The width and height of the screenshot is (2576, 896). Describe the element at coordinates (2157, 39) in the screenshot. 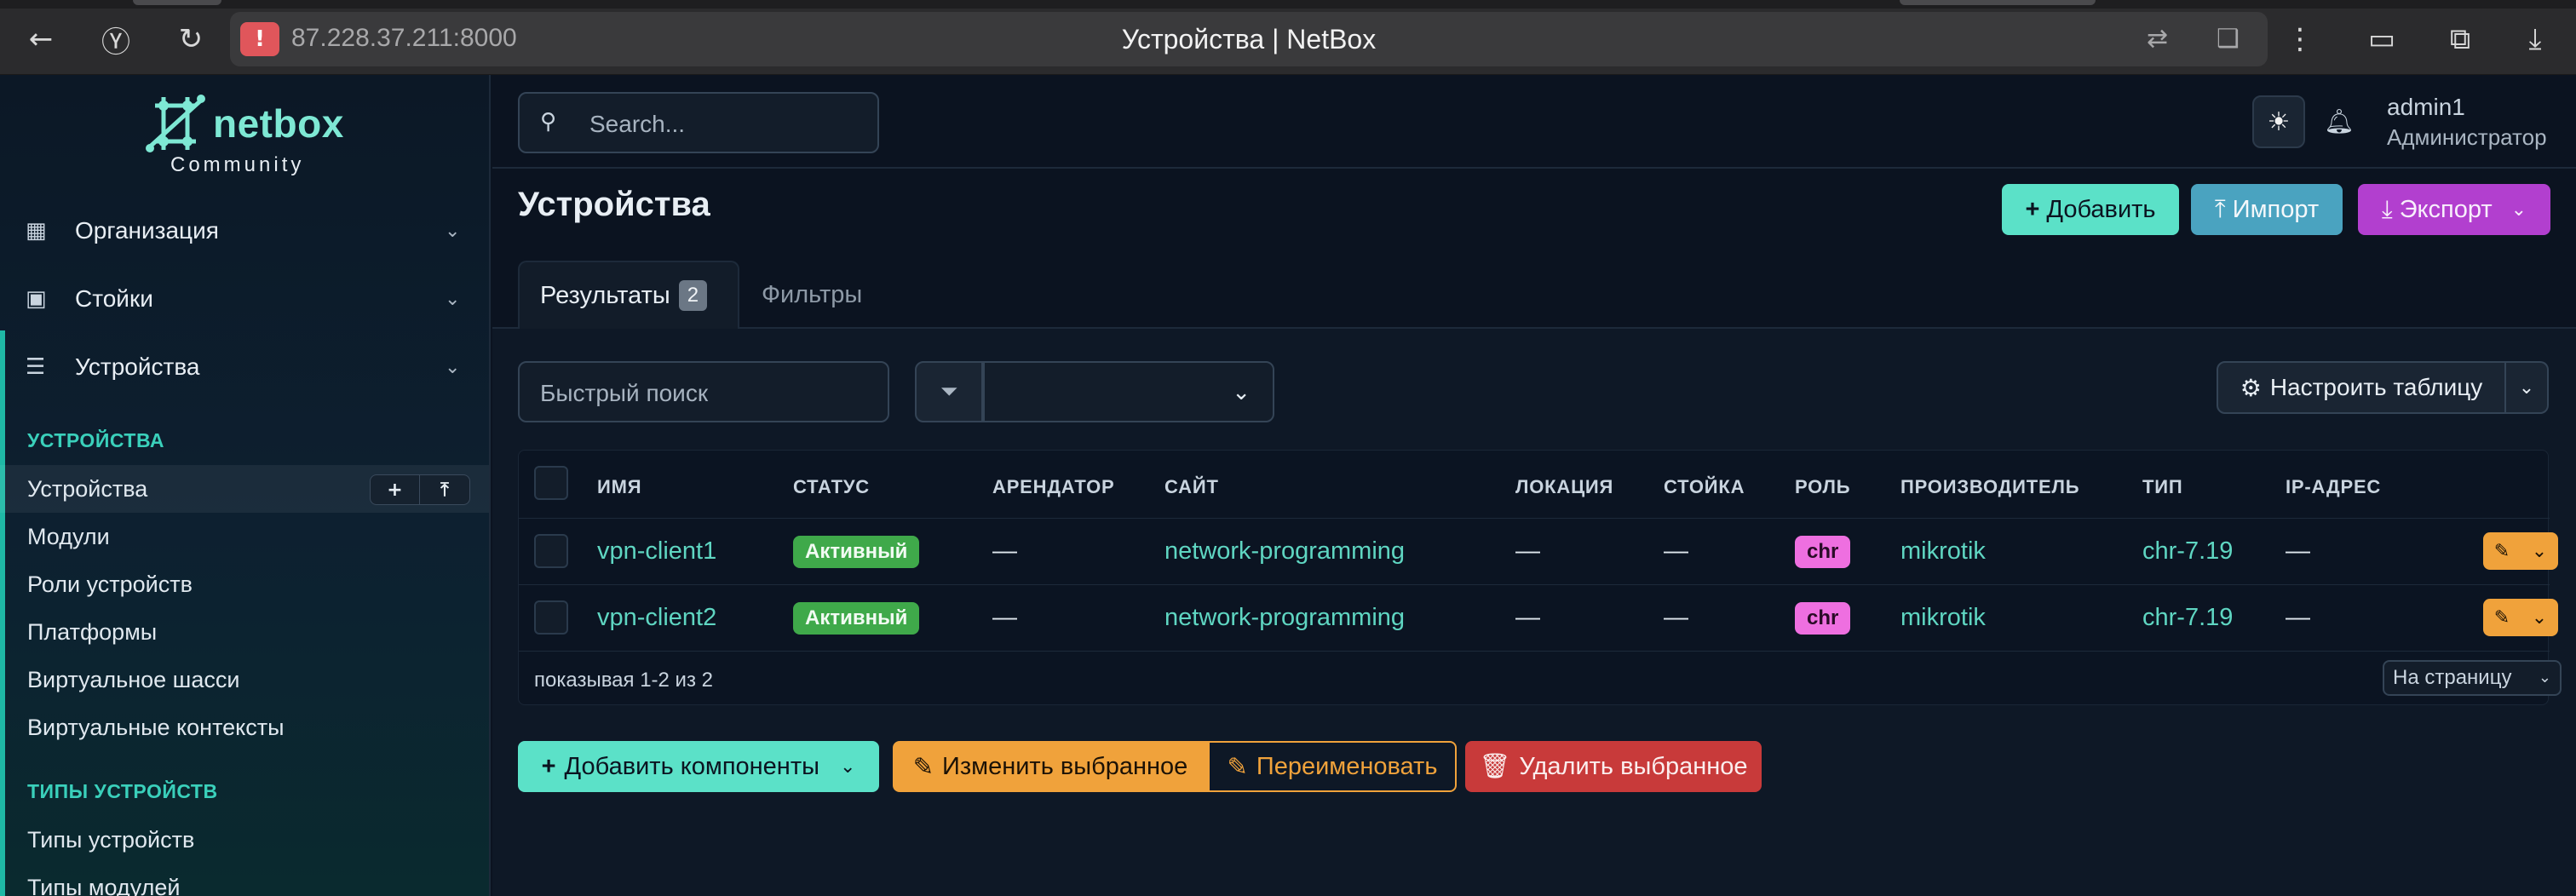

I see `translate-icon: ⇄` at that location.